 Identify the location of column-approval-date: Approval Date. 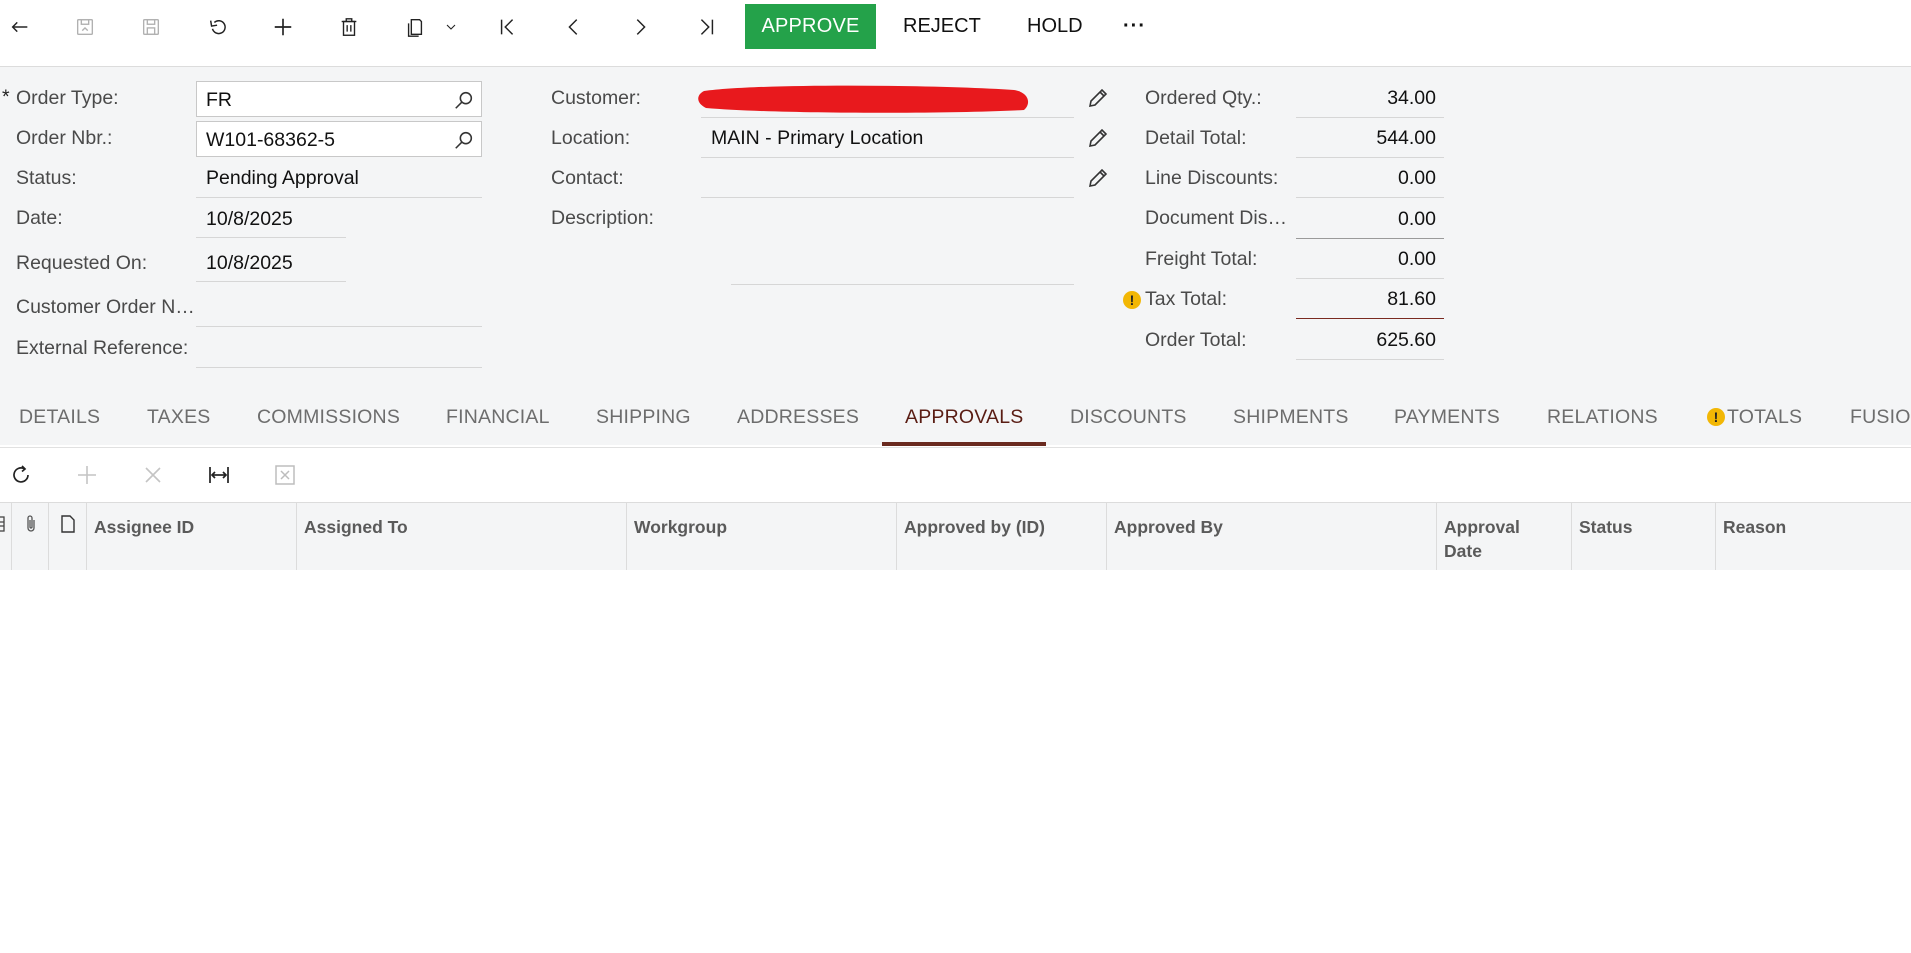
(1504, 536).